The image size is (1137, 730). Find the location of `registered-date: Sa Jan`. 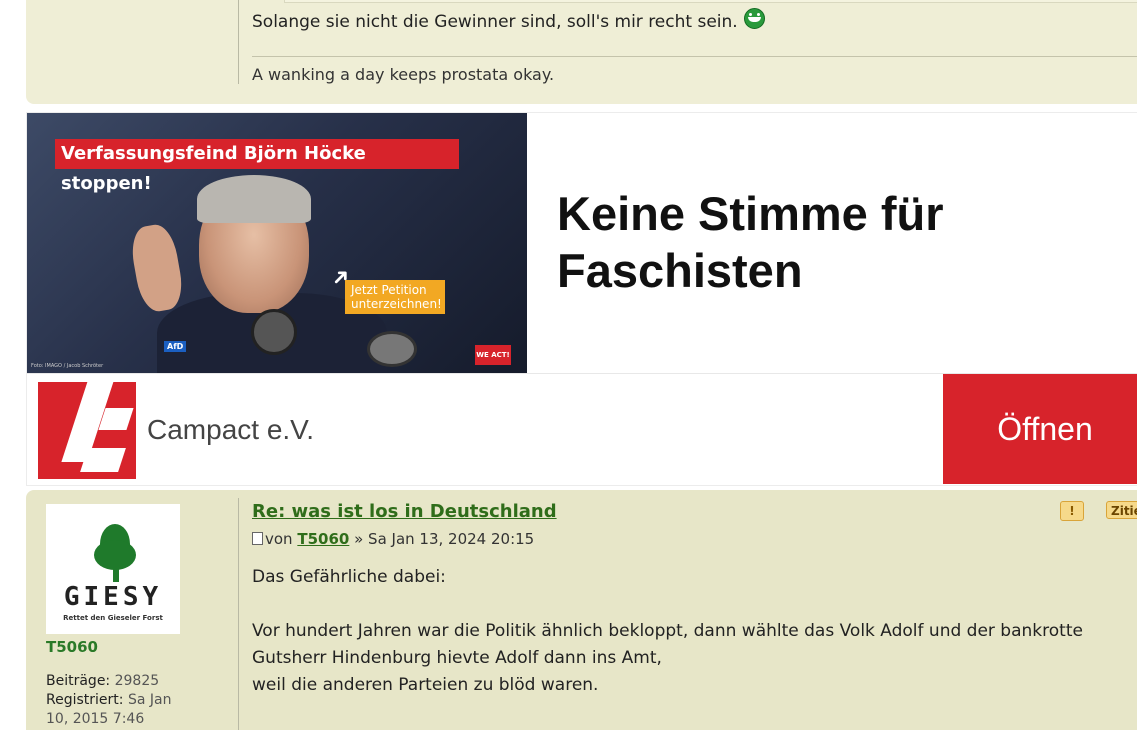

registered-date: Sa Jan is located at coordinates (149, 700).